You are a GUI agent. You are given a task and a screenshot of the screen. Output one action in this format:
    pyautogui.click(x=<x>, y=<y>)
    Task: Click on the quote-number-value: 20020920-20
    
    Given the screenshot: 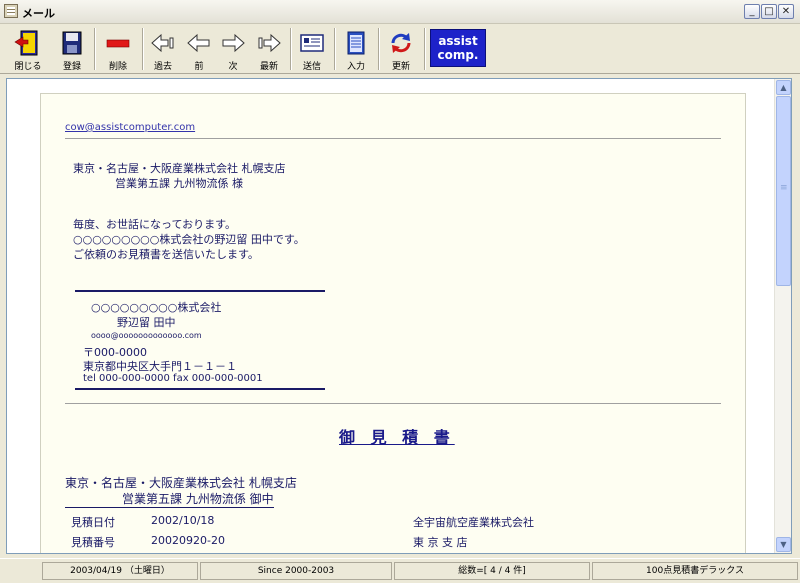 What is the action you would take?
    pyautogui.click(x=188, y=540)
    